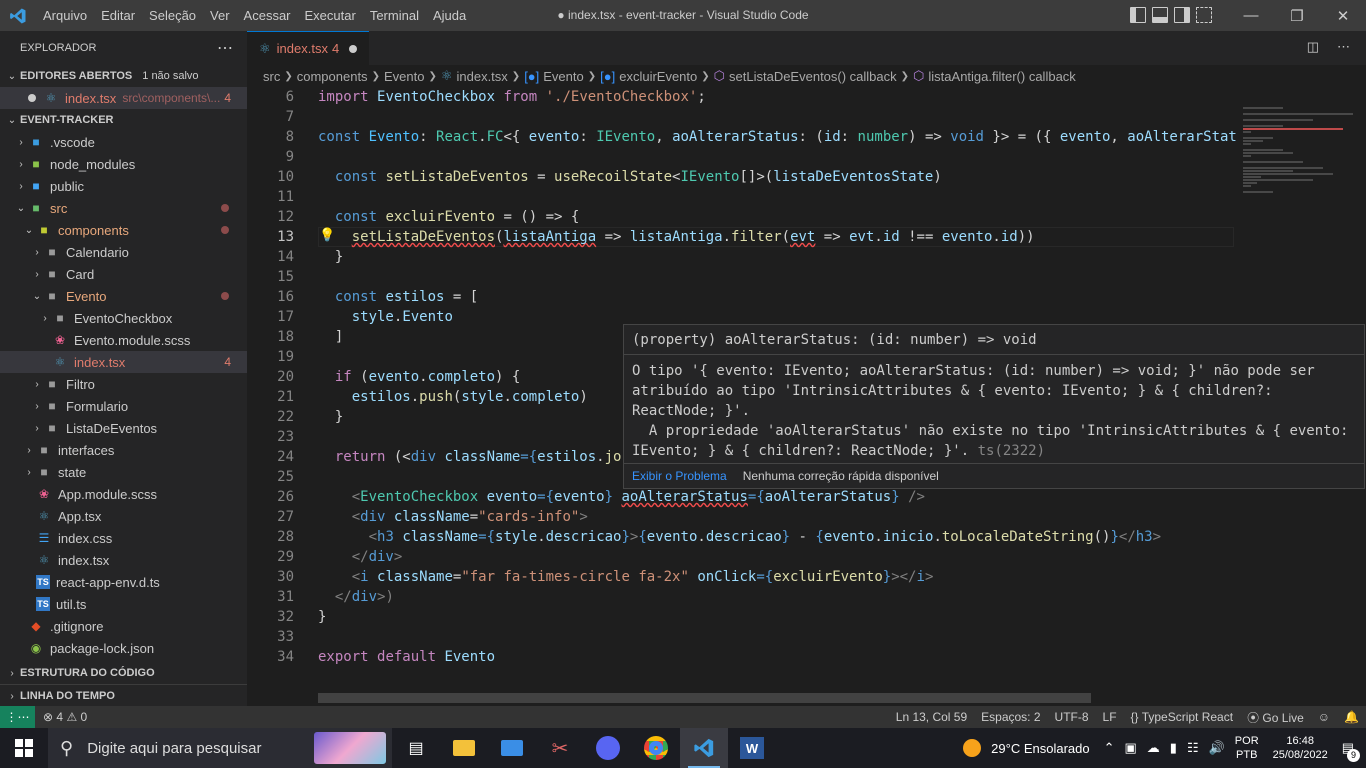  Describe the element at coordinates (170, 76) in the screenshot. I see `unsaved-count: 1 não salvo` at that location.